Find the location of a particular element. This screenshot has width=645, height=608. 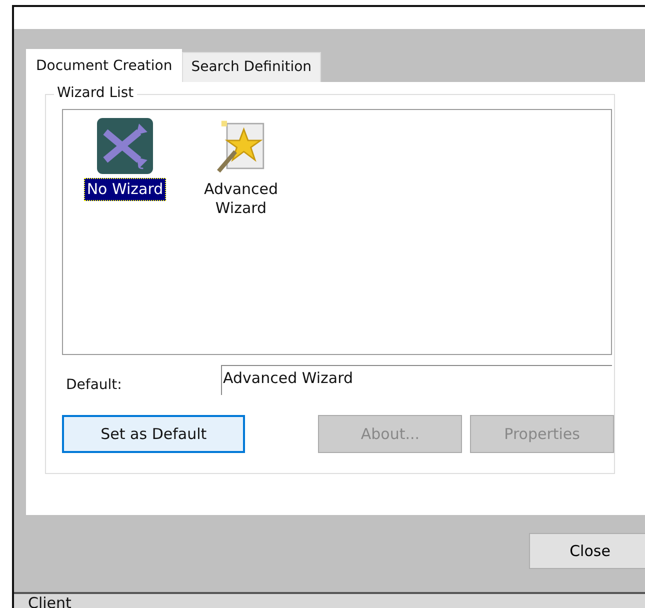

tab: Document Creation is located at coordinates (104, 65).